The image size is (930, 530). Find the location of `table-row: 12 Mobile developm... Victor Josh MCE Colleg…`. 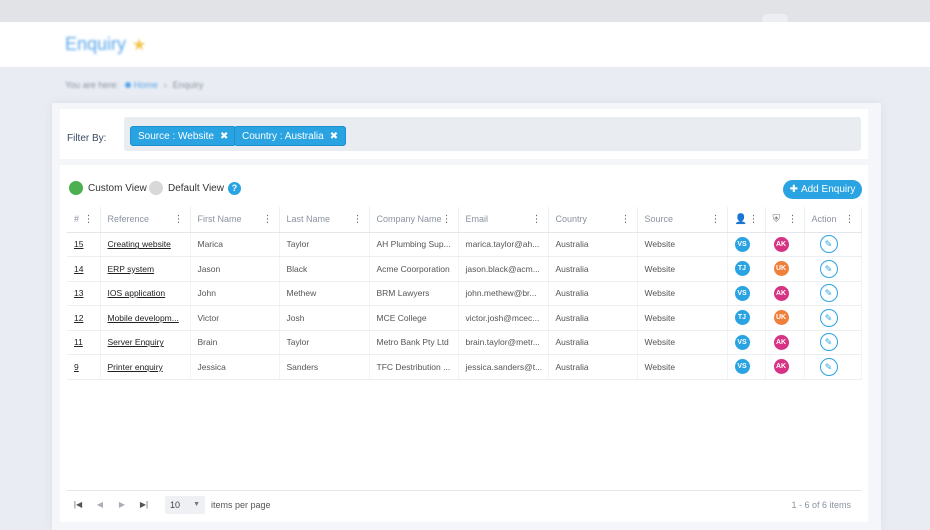

table-row: 12 Mobile developm... Victor Josh MCE Colleg… is located at coordinates (464, 318).